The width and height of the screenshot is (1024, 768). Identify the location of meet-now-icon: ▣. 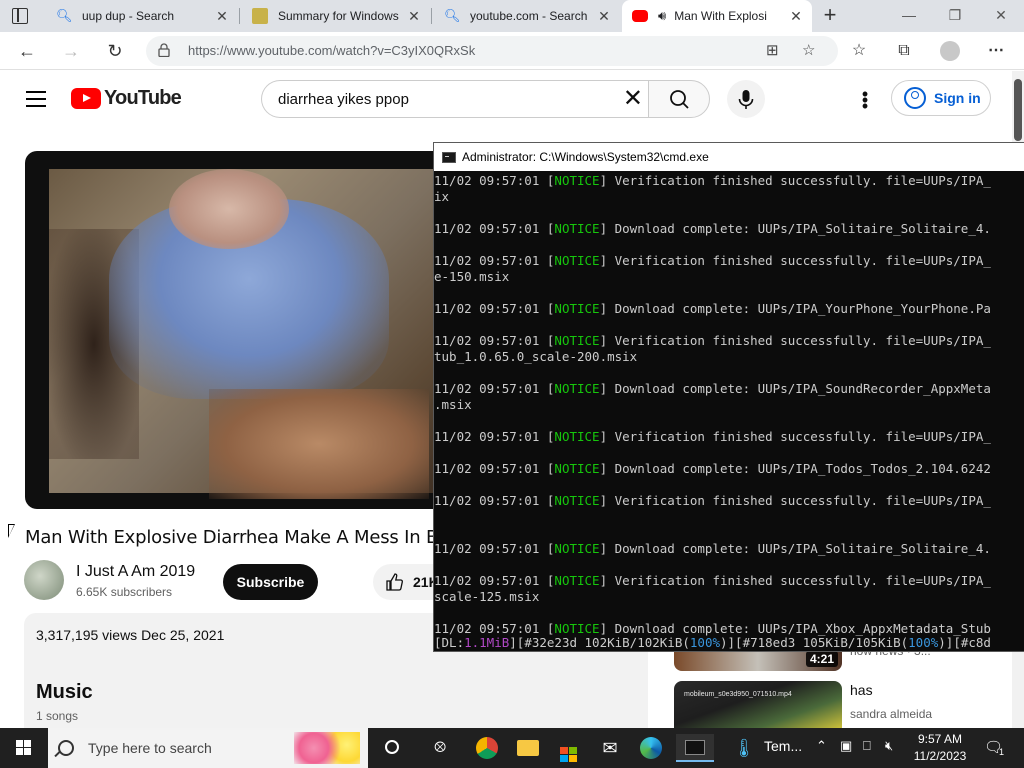
(846, 746).